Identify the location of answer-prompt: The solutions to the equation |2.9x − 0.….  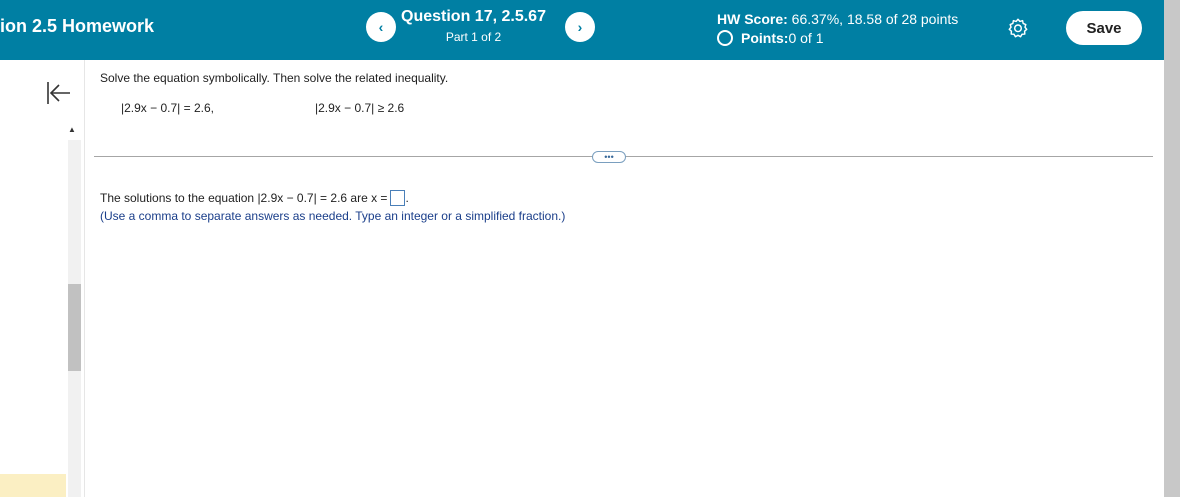
(244, 198).